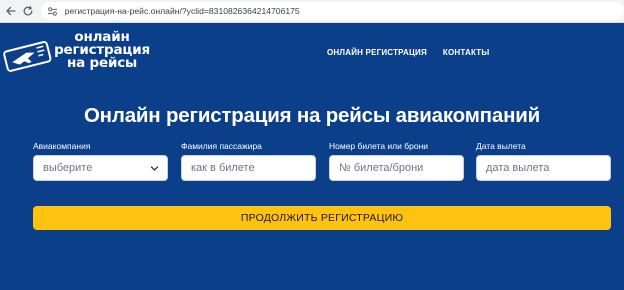 Image resolution: width=624 pixels, height=290 pixels. What do you see at coordinates (312, 115) in the screenshot?
I see `page-title: Онлайн регистрация на рейсы авиакомпаний` at bounding box center [312, 115].